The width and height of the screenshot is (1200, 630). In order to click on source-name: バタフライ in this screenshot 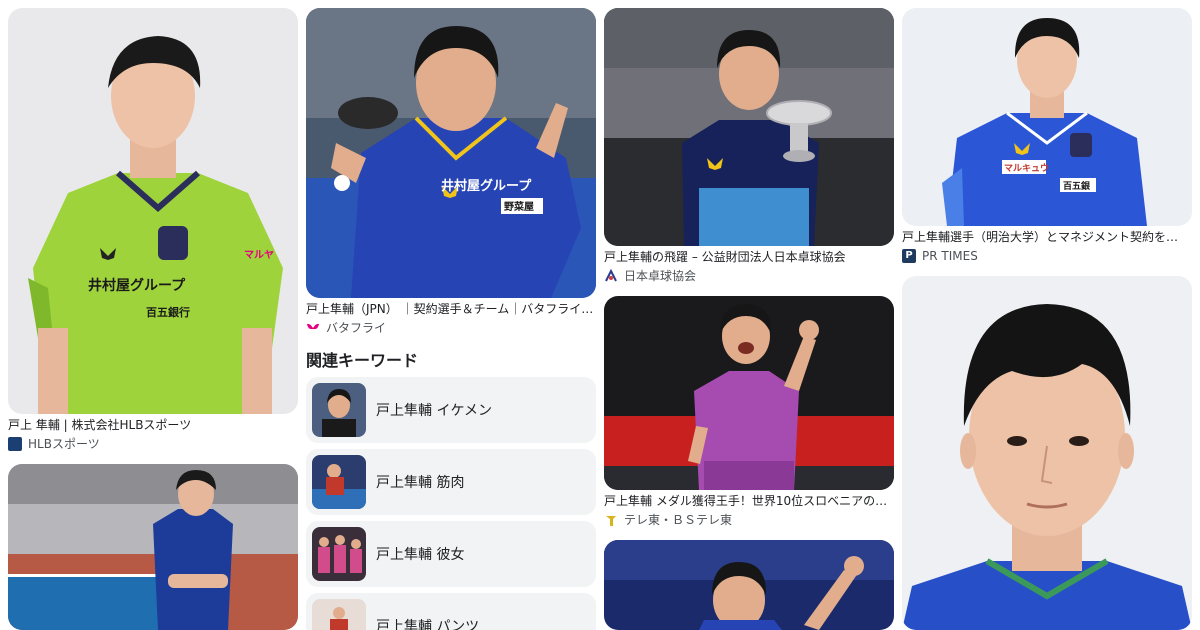, I will do `click(356, 328)`.